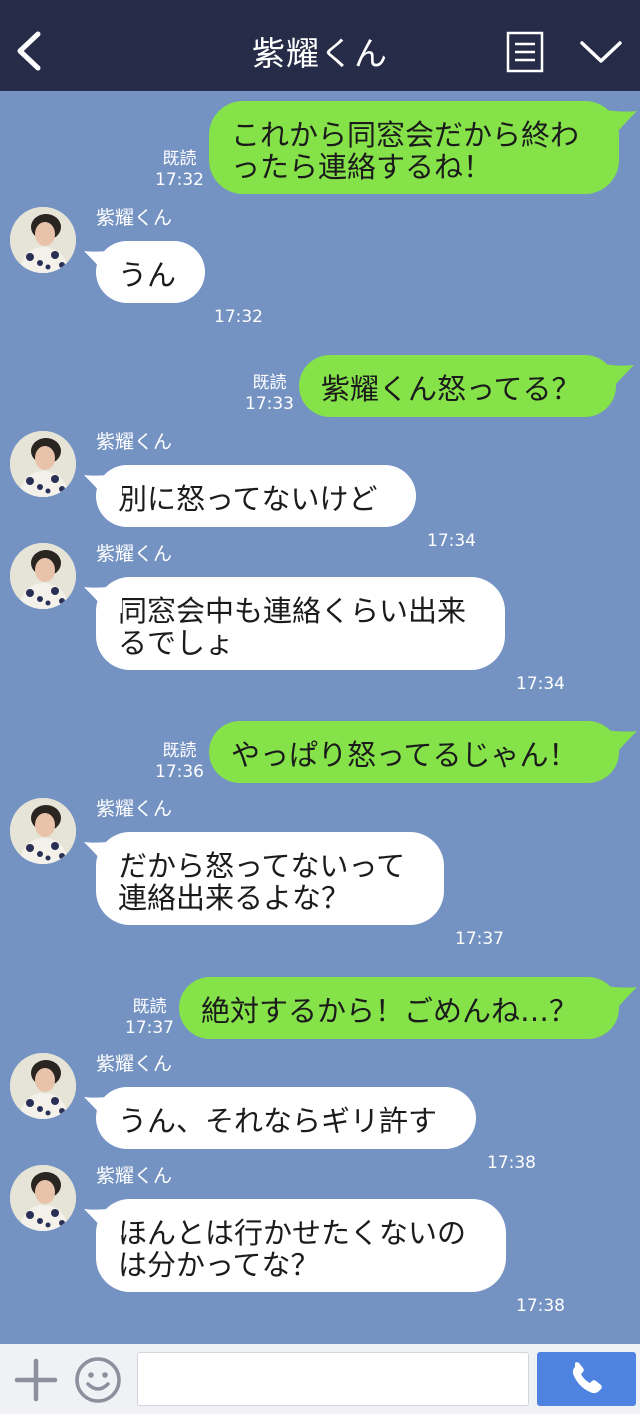  I want to click on their-message-bubble: ほんとは行かせたくないの は分かってな？, so click(301, 1245).